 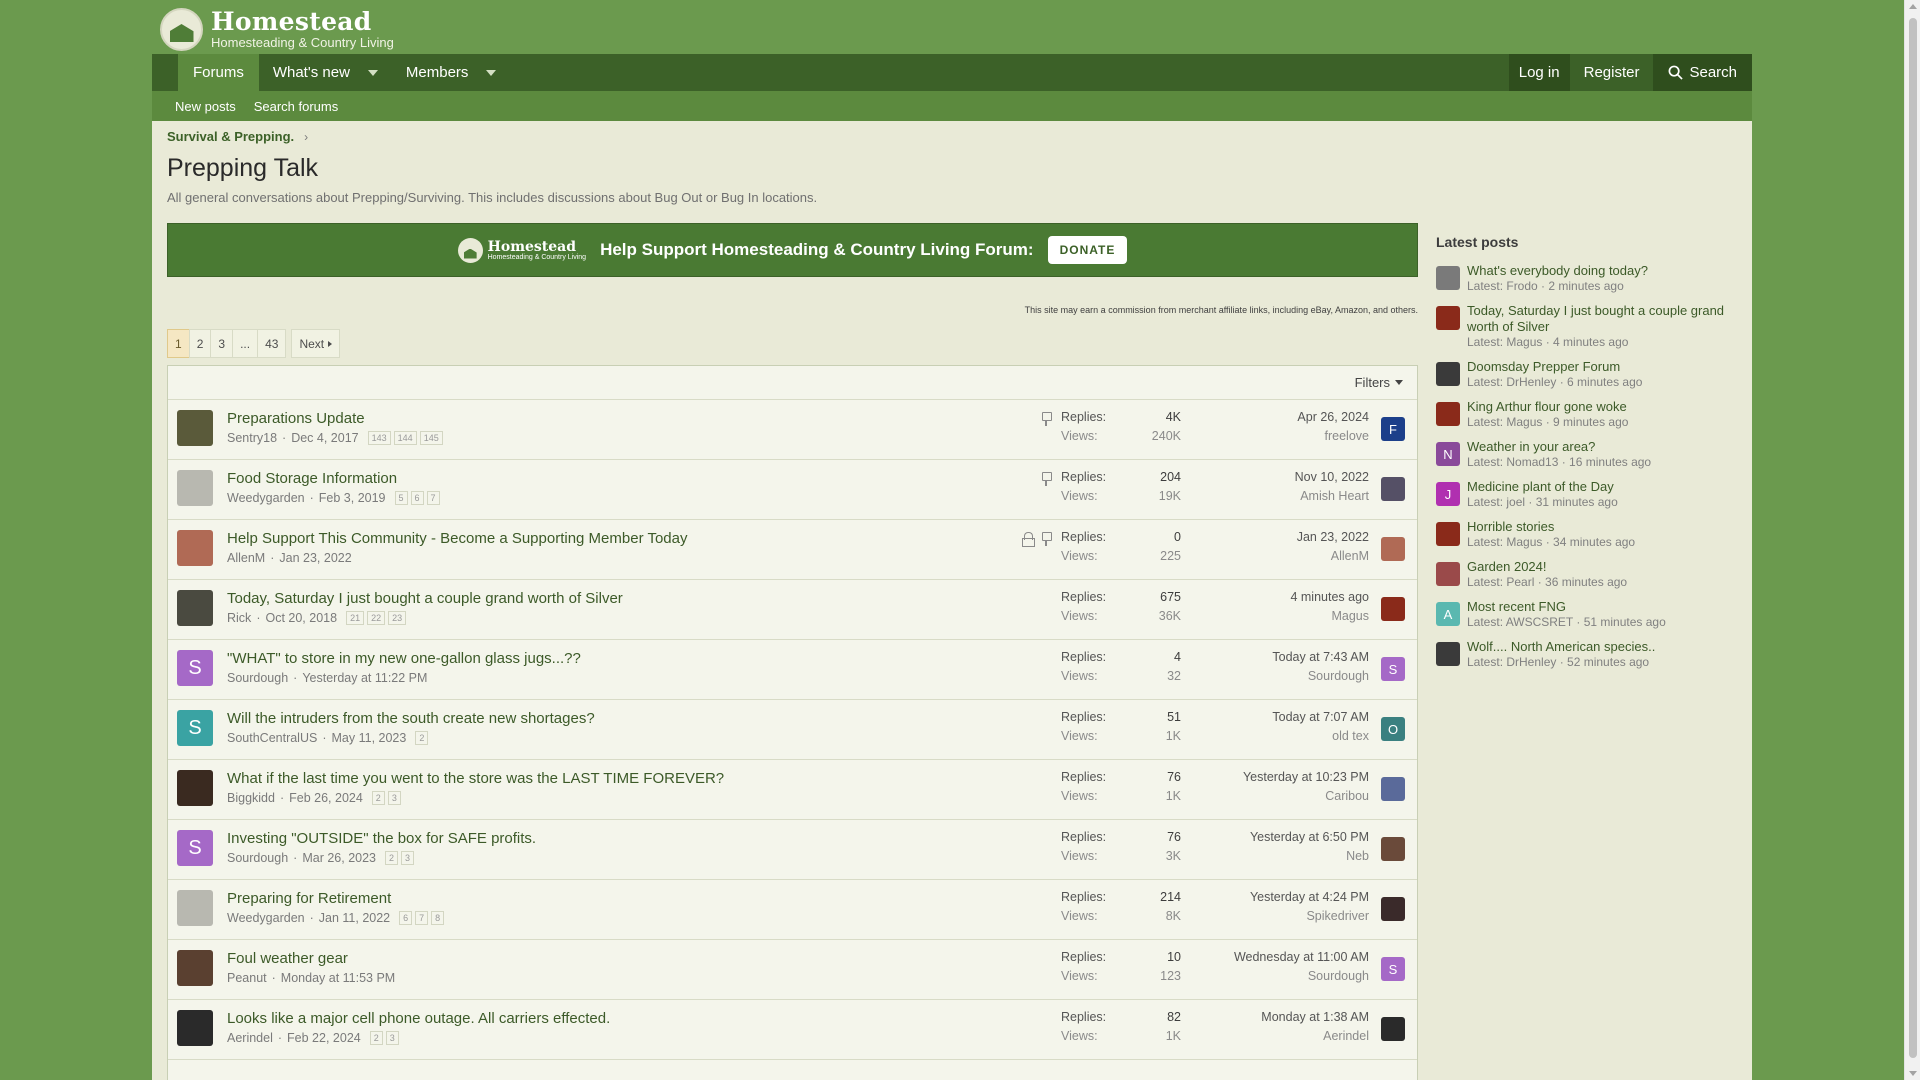 I want to click on last-post-user: Sourdough, so click(x=1320, y=676).